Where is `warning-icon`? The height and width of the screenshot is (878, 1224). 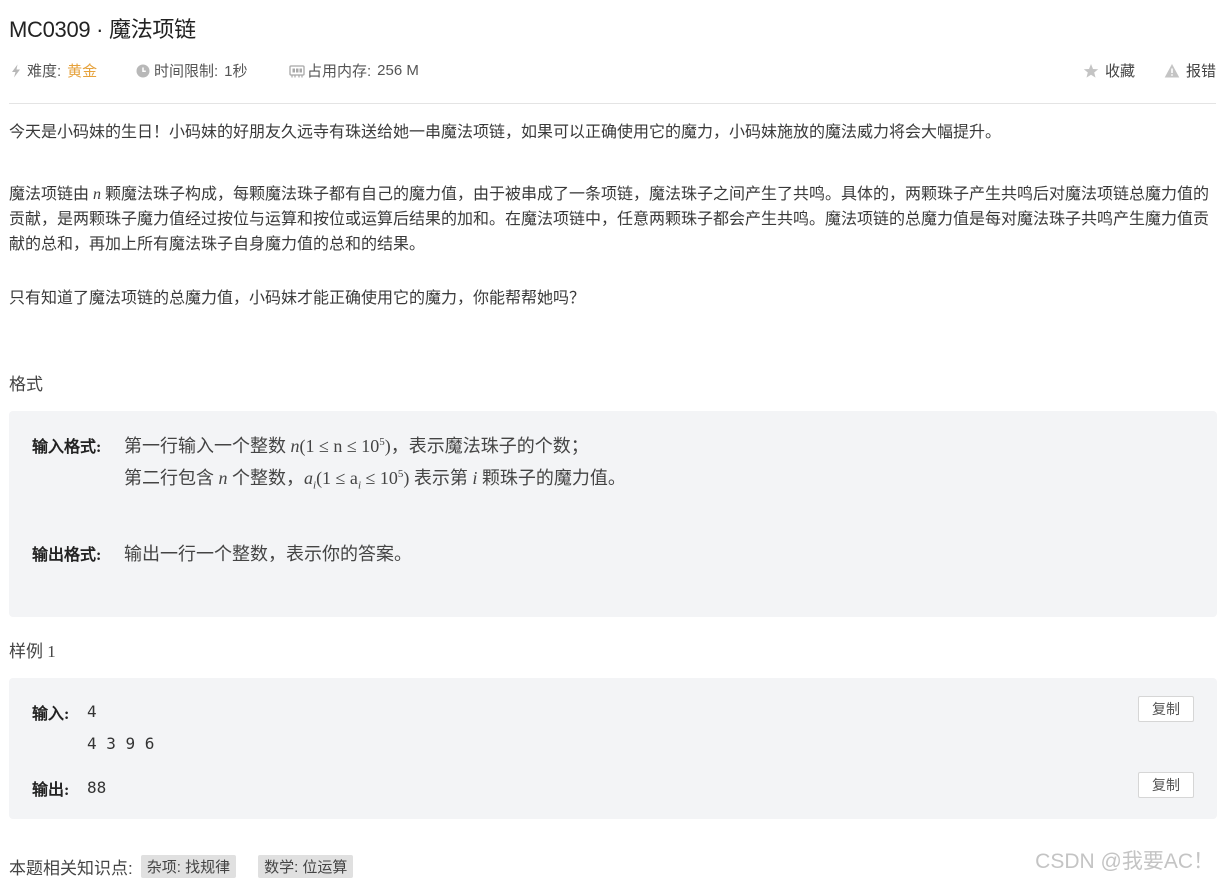 warning-icon is located at coordinates (1172, 71).